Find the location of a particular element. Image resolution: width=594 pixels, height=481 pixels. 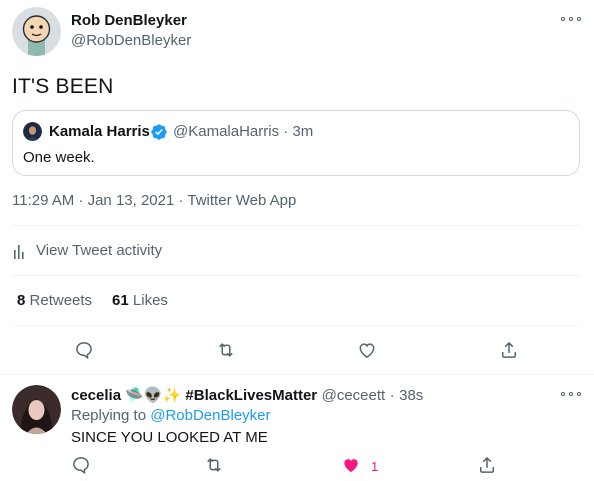

retweets-count: 8 is located at coordinates (21, 300).